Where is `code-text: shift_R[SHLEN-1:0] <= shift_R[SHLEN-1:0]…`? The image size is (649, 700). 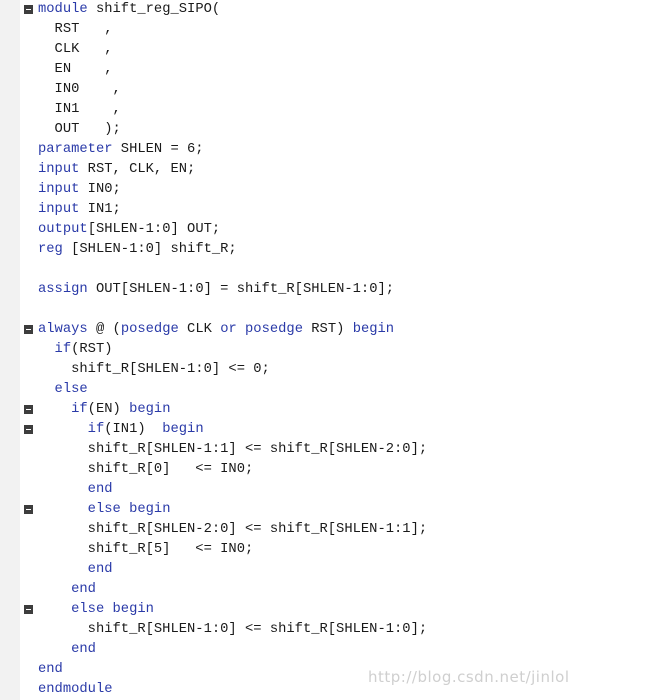 code-text: shift_R[SHLEN-1:0] <= shift_R[SHLEN-1:0]… is located at coordinates (257, 629).